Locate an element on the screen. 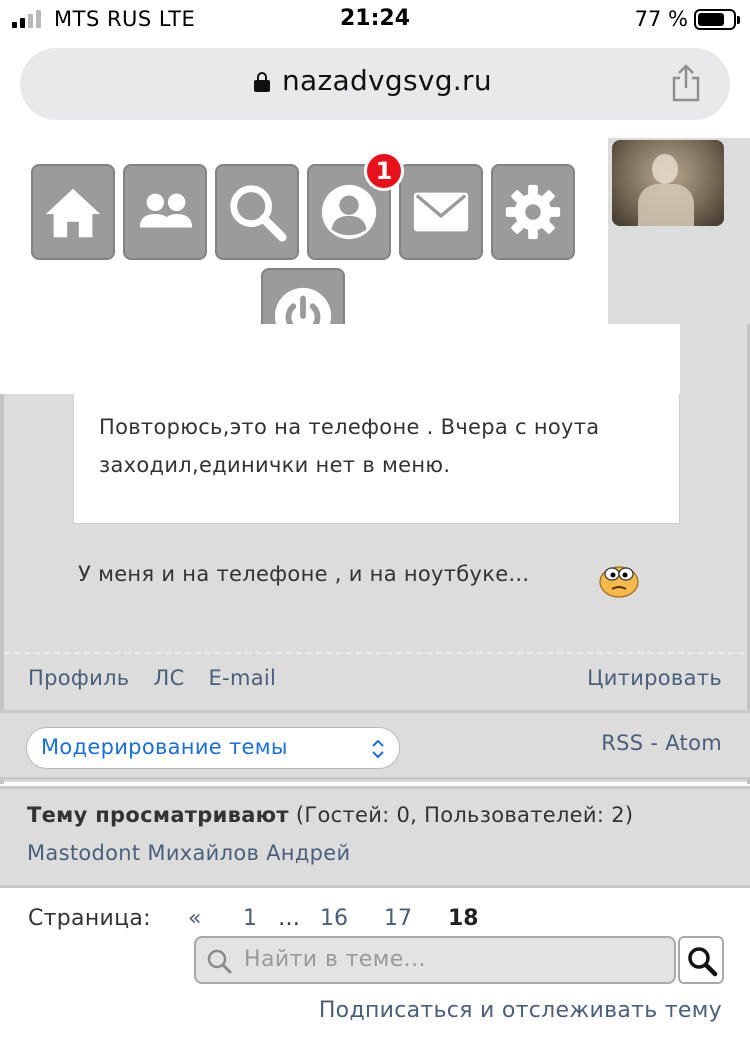 Image resolution: width=750 pixels, height=1064 pixels. settings-button is located at coordinates (533, 212).